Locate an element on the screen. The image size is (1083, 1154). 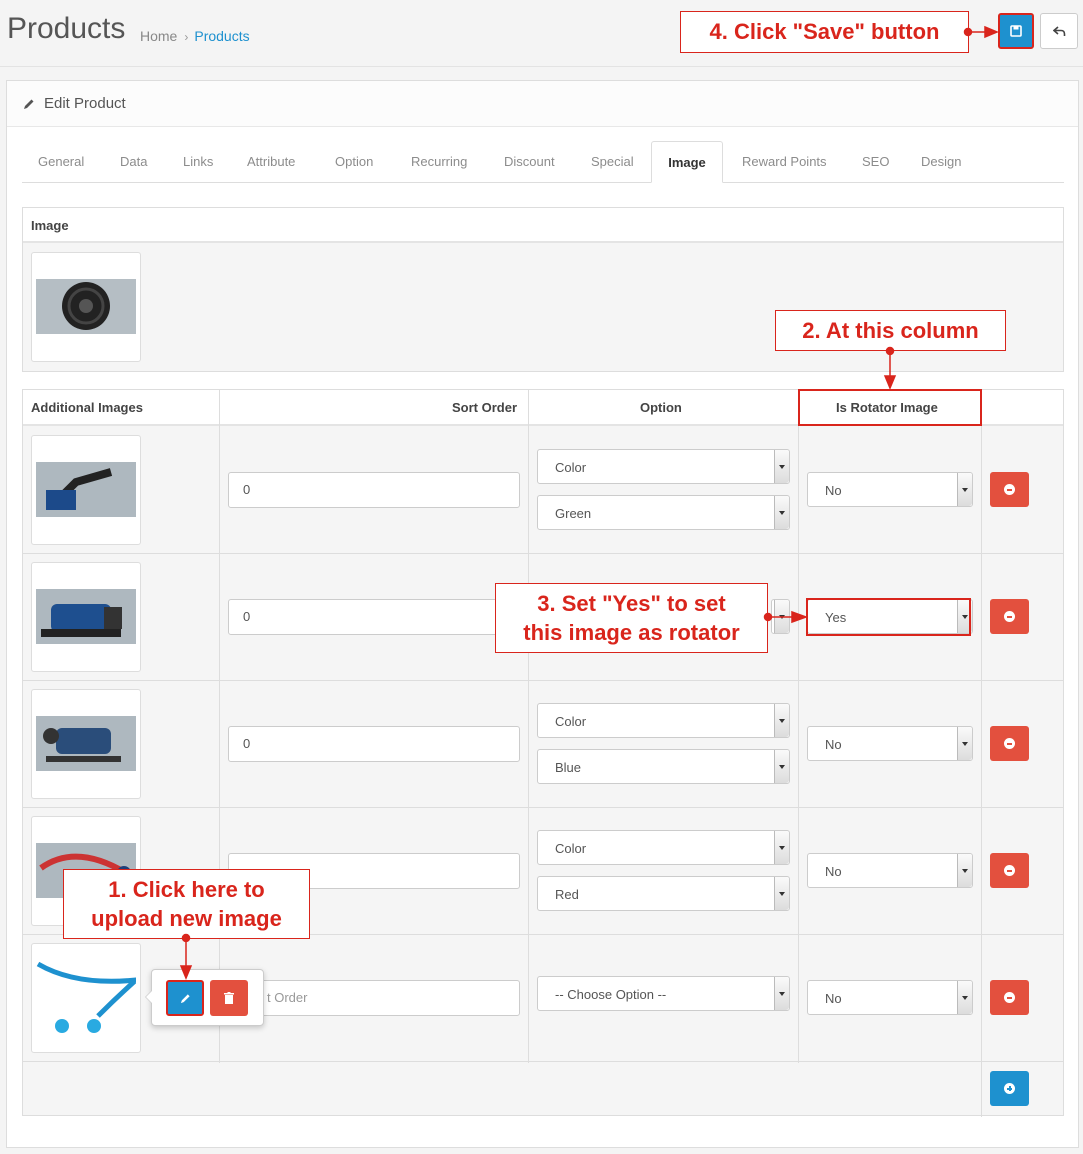
save-icon is located at coordinates (1016, 31).